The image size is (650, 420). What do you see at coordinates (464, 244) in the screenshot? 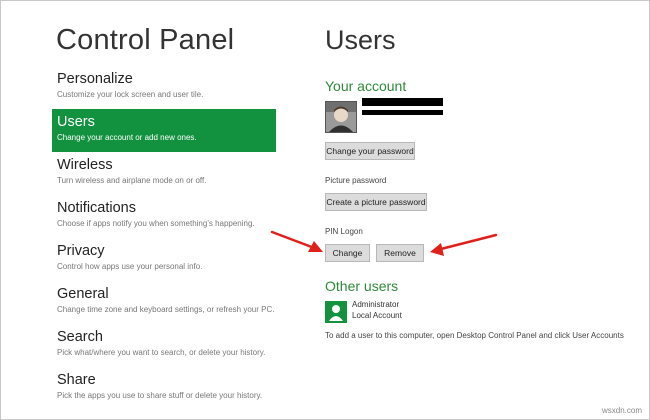
I see `arrow-to-remove-icon` at bounding box center [464, 244].